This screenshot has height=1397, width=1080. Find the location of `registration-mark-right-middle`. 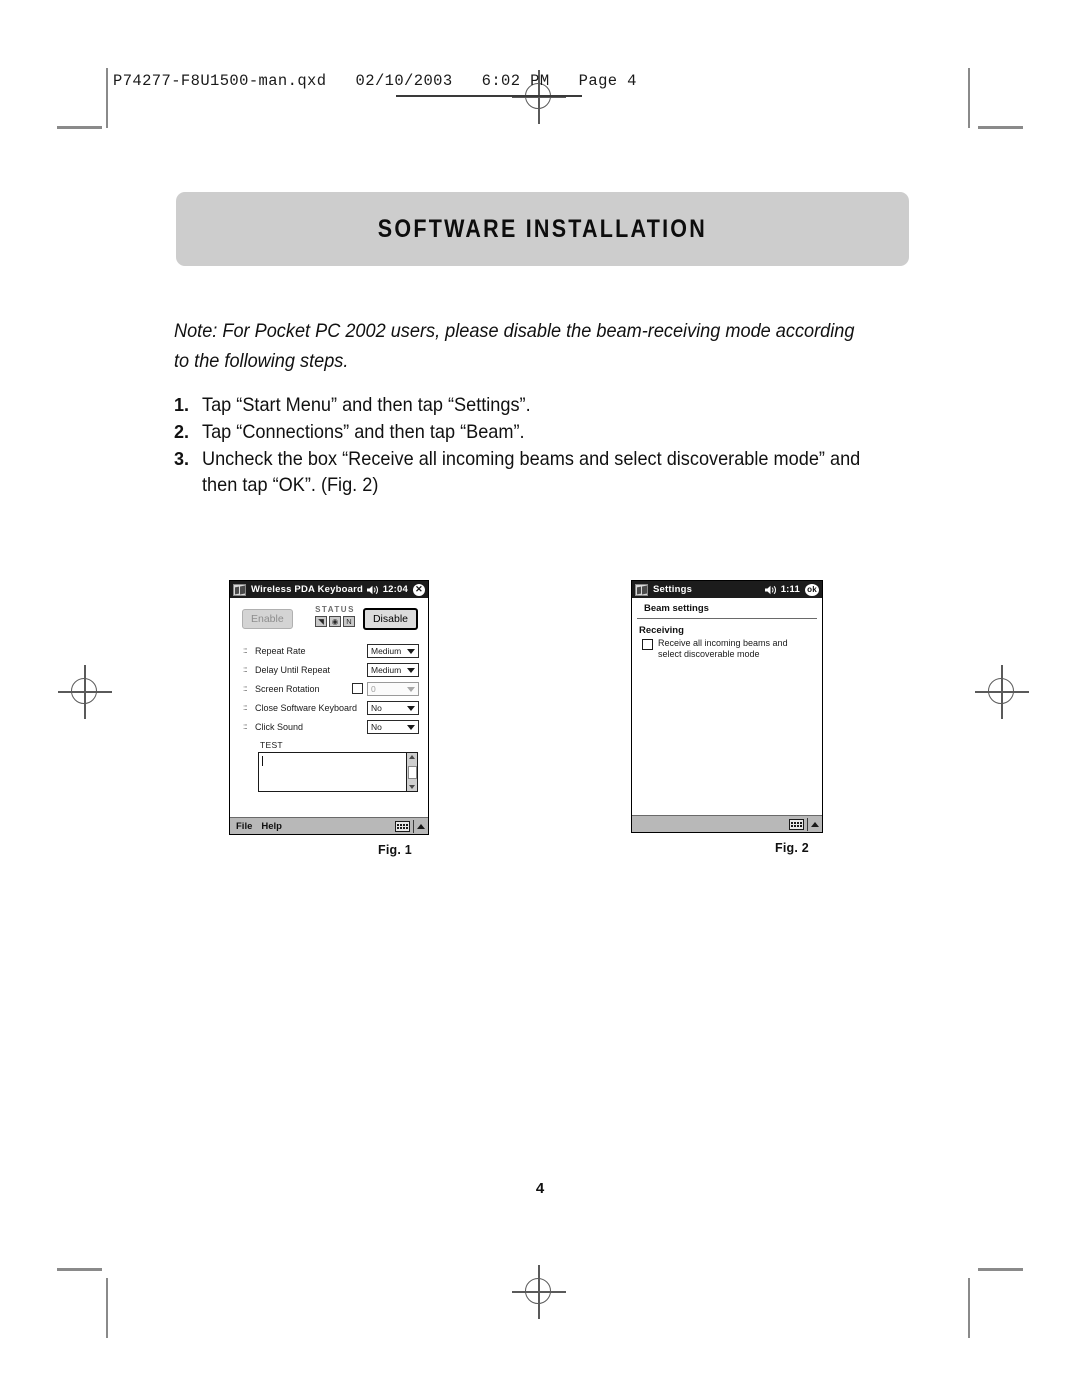

registration-mark-right-middle is located at coordinates (1002, 692).